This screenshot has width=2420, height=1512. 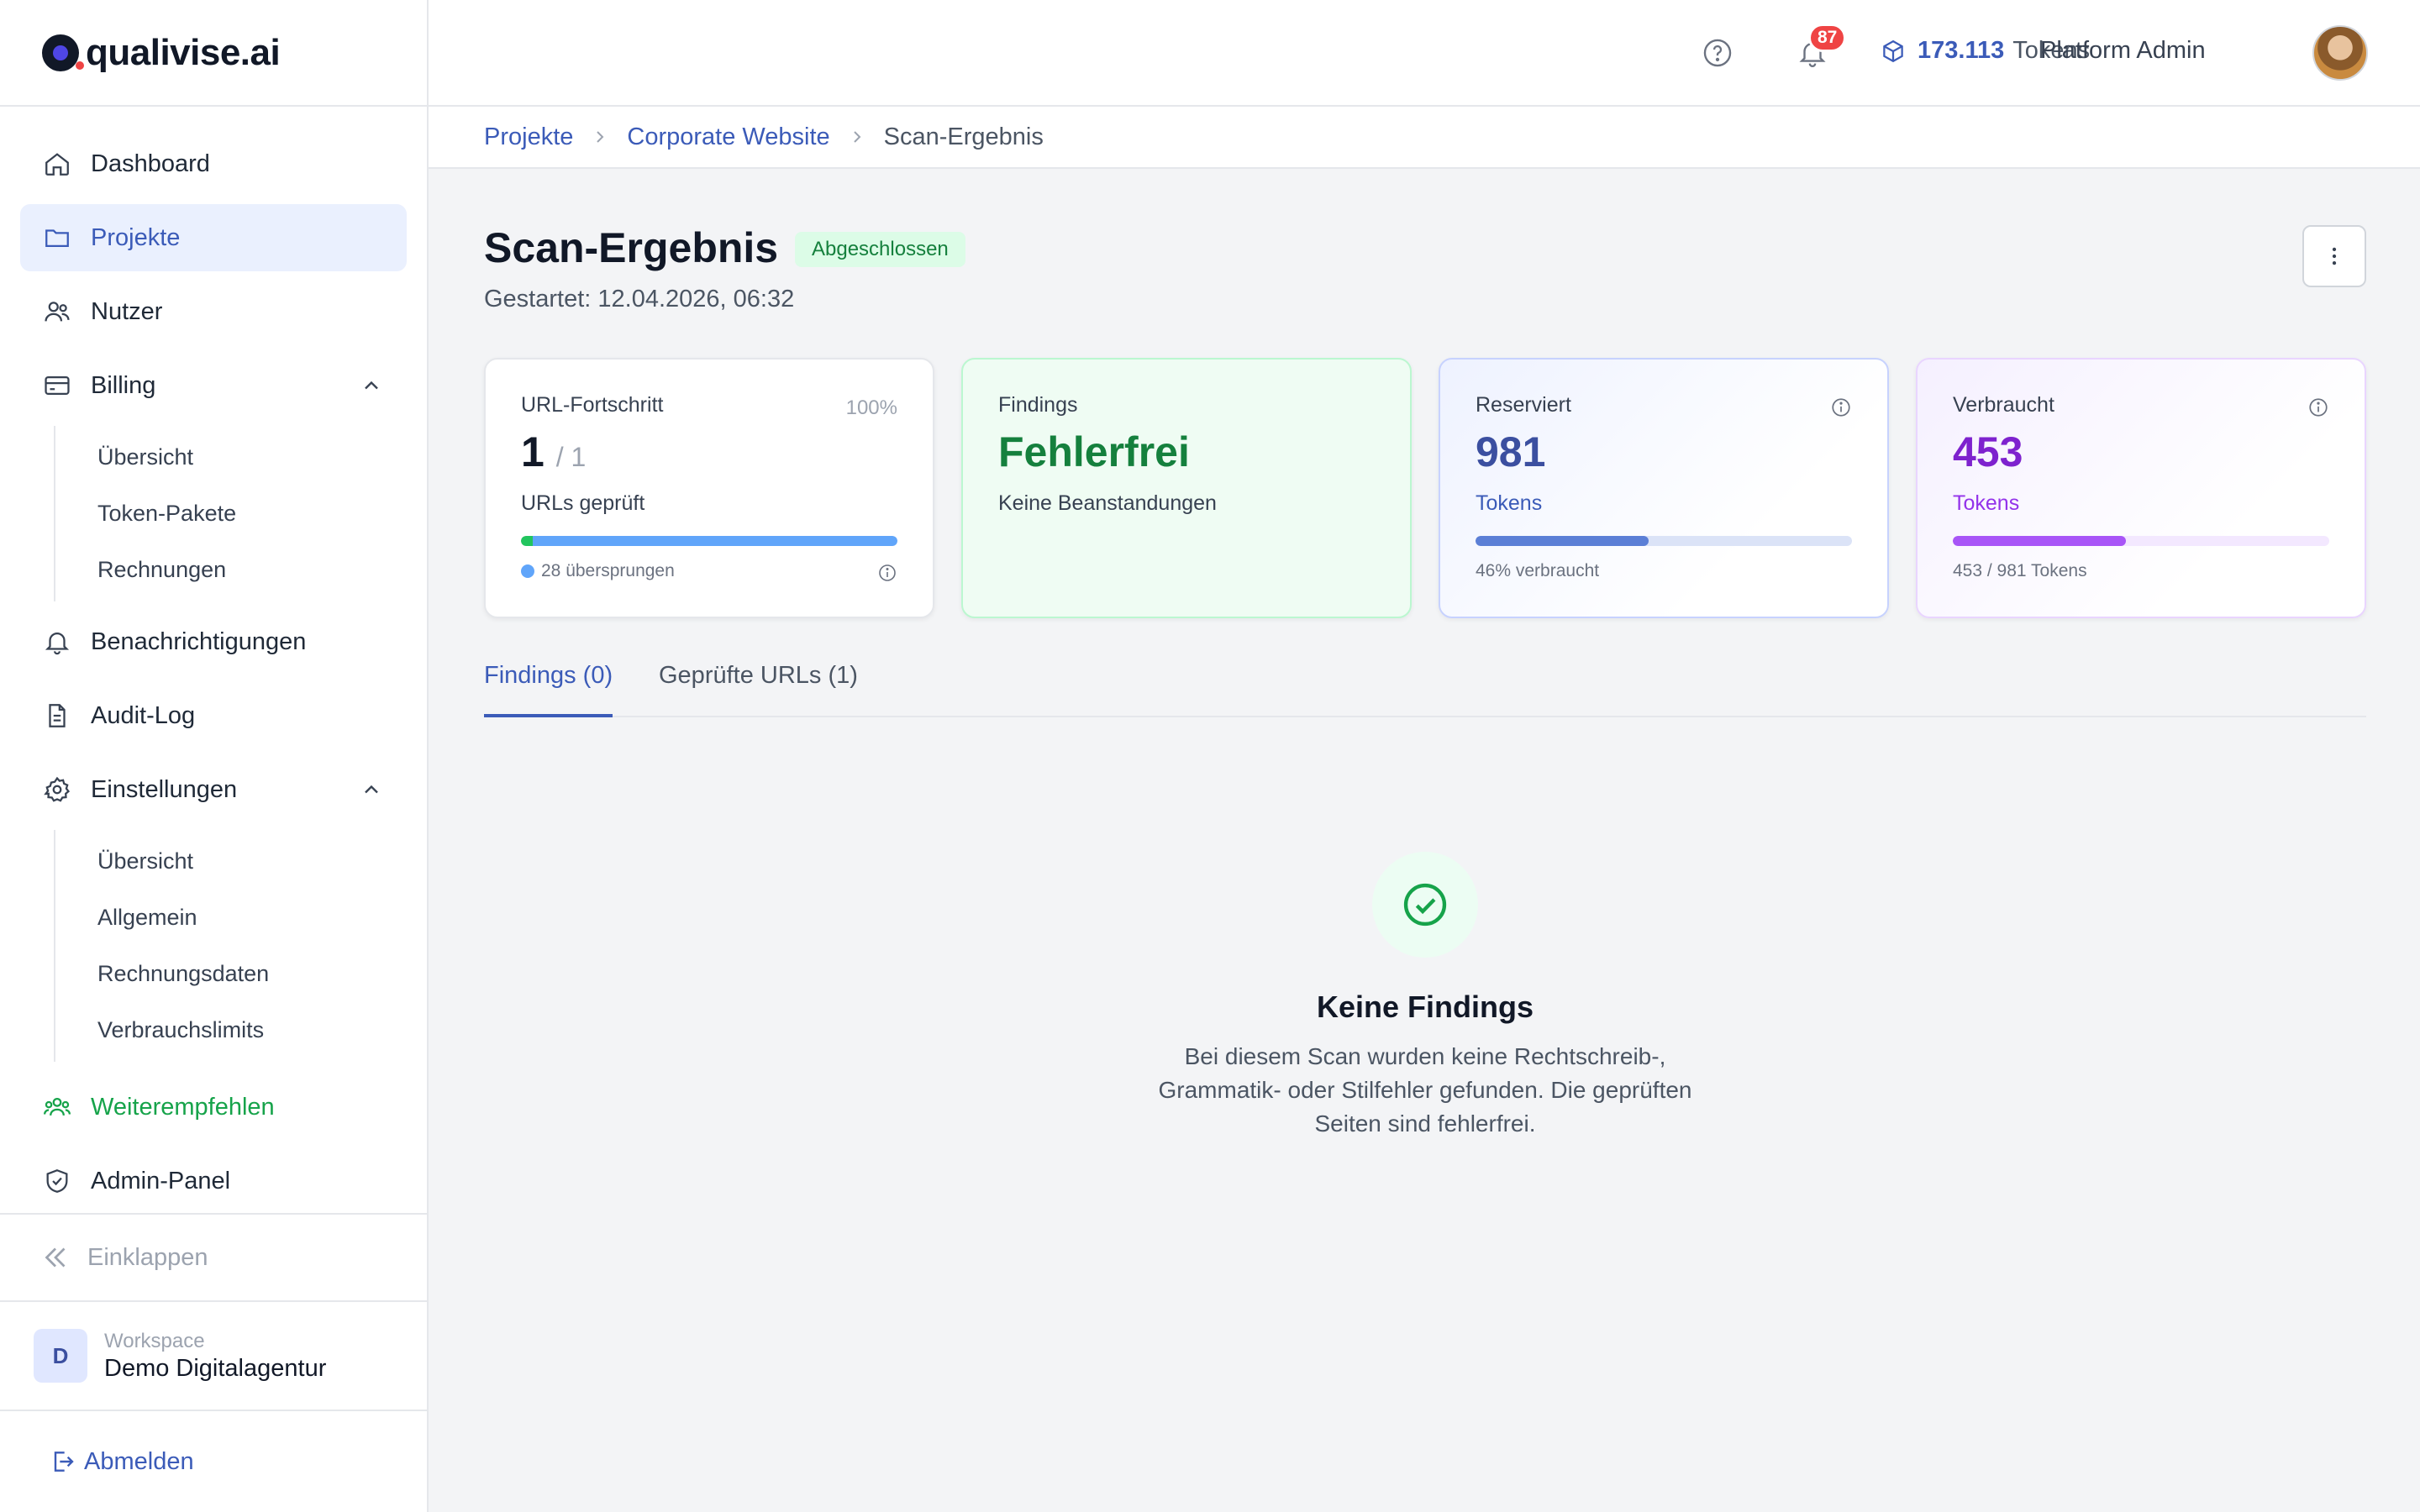 What do you see at coordinates (214, 1181) in the screenshot?
I see `sidebar-item-admin-panel: Admin-Panel` at bounding box center [214, 1181].